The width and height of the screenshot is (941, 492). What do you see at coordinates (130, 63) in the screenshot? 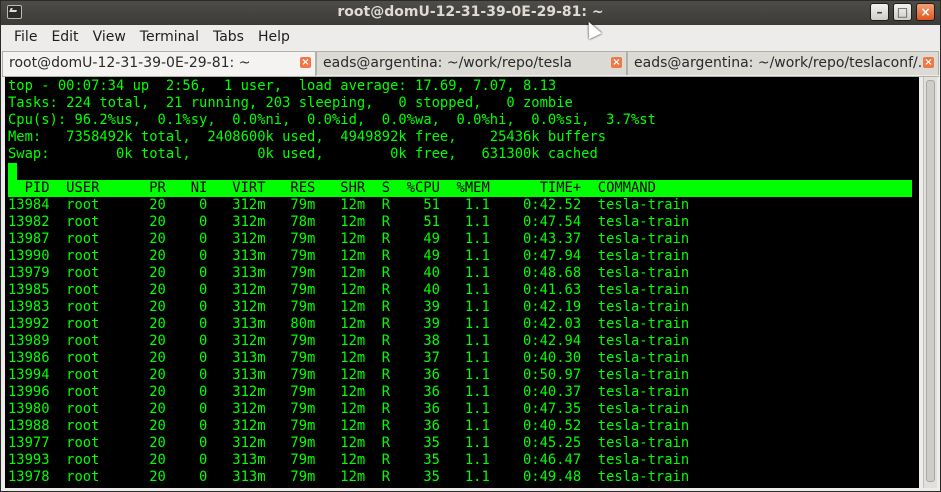
I see `tab-label: root@domU-12-31-39-0E-29-81: ~` at bounding box center [130, 63].